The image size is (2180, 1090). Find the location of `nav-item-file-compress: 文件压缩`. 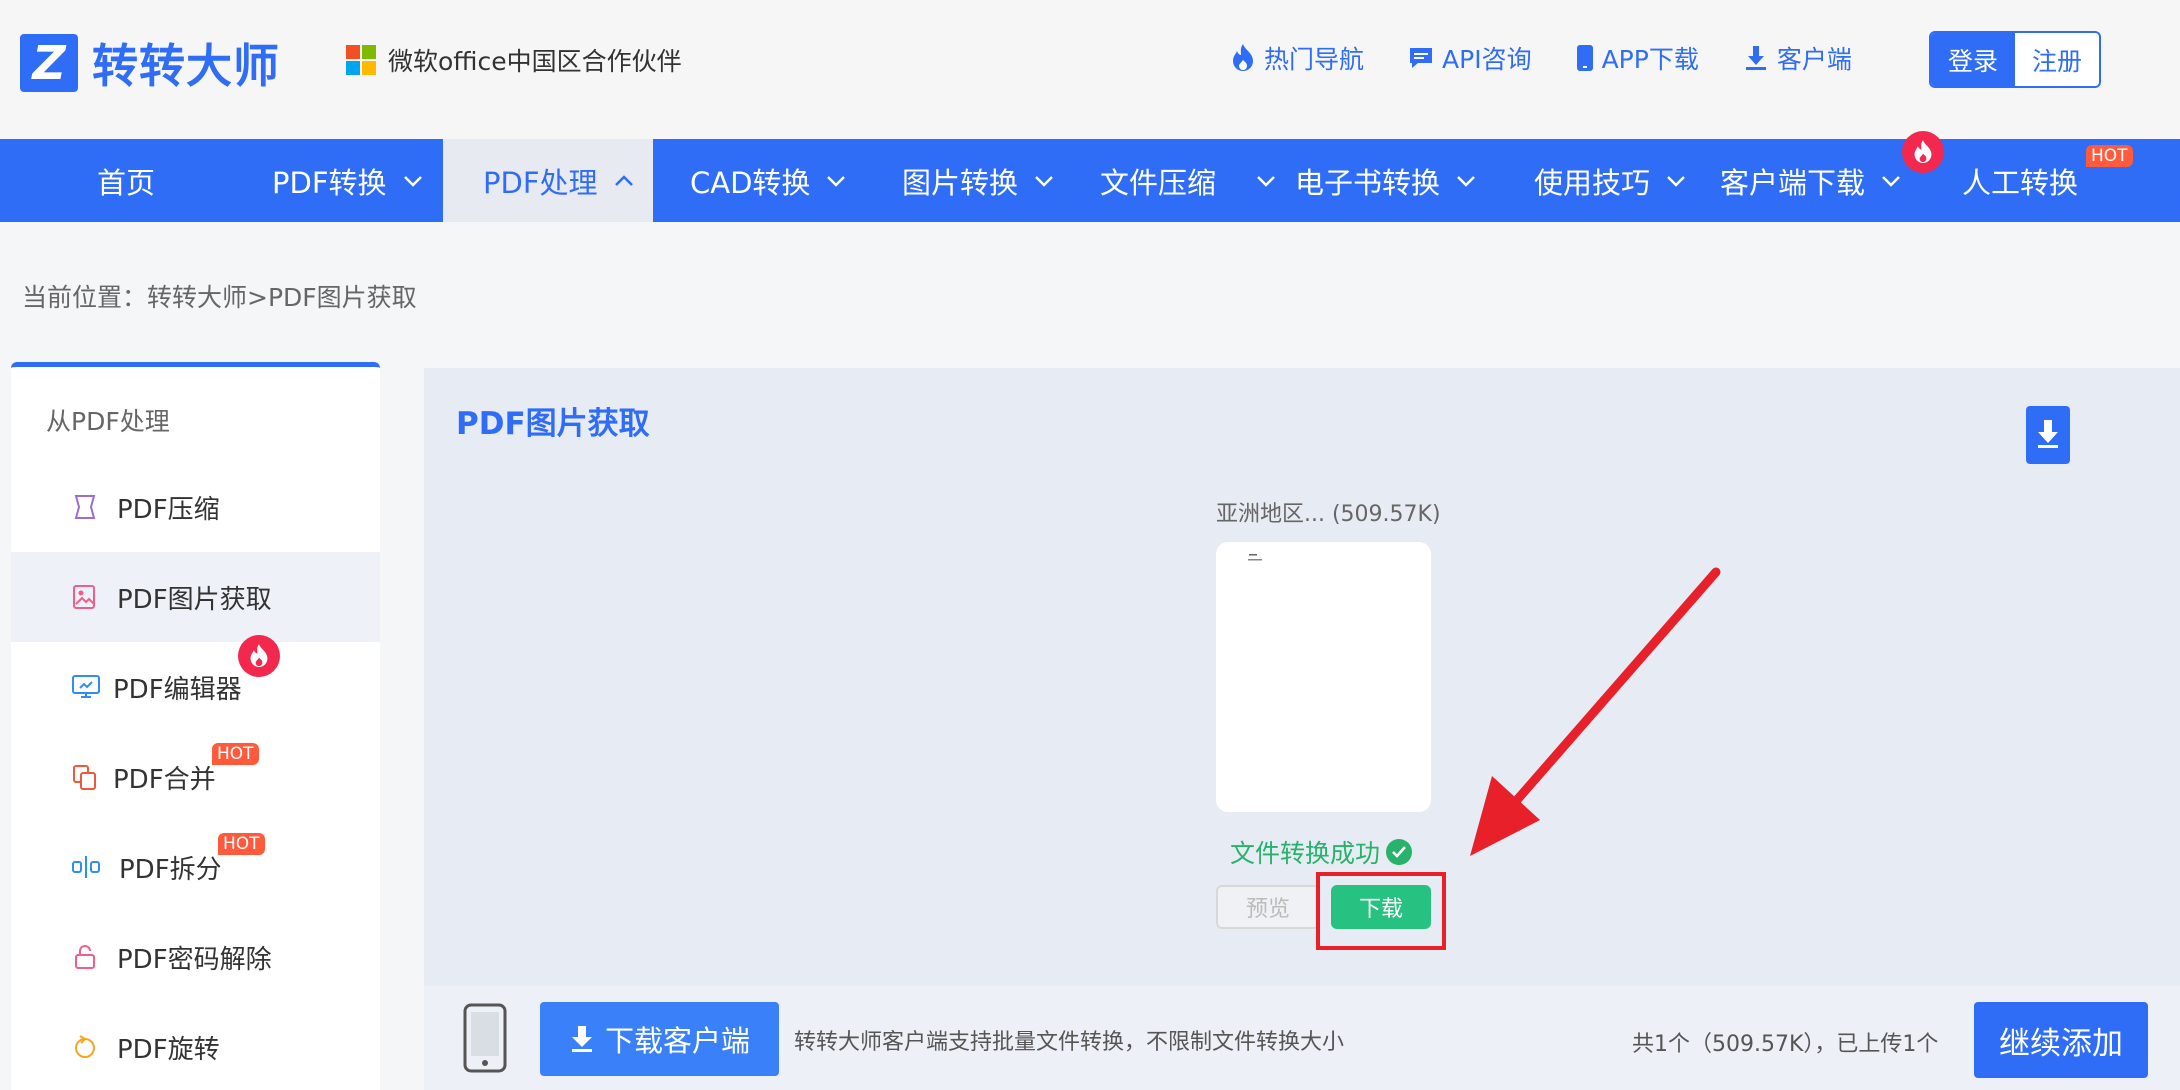

nav-item-file-compress: 文件压缩 is located at coordinates (1188, 180).